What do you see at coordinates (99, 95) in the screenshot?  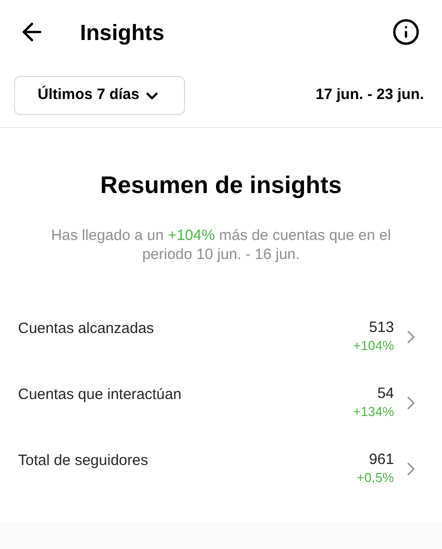 I see `period-dropdown: Últimos 7 días` at bounding box center [99, 95].